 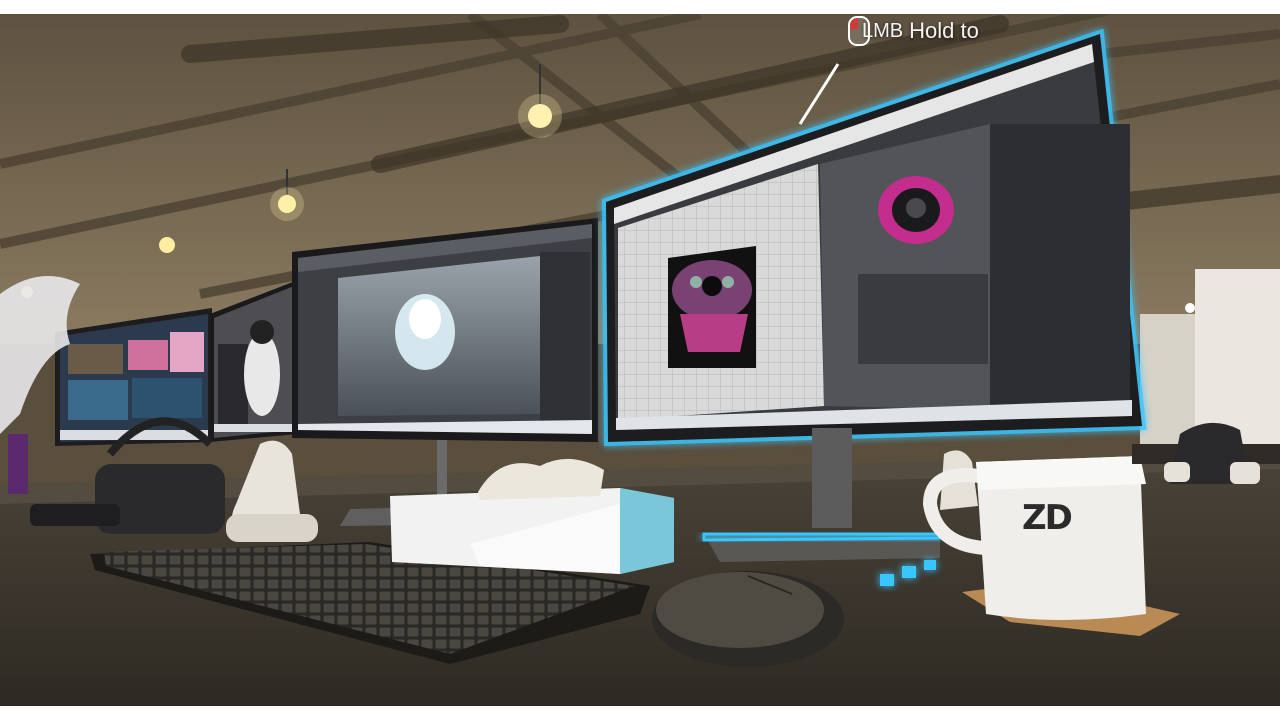 What do you see at coordinates (1047, 518) in the screenshot?
I see `mug-logo: ZD` at bounding box center [1047, 518].